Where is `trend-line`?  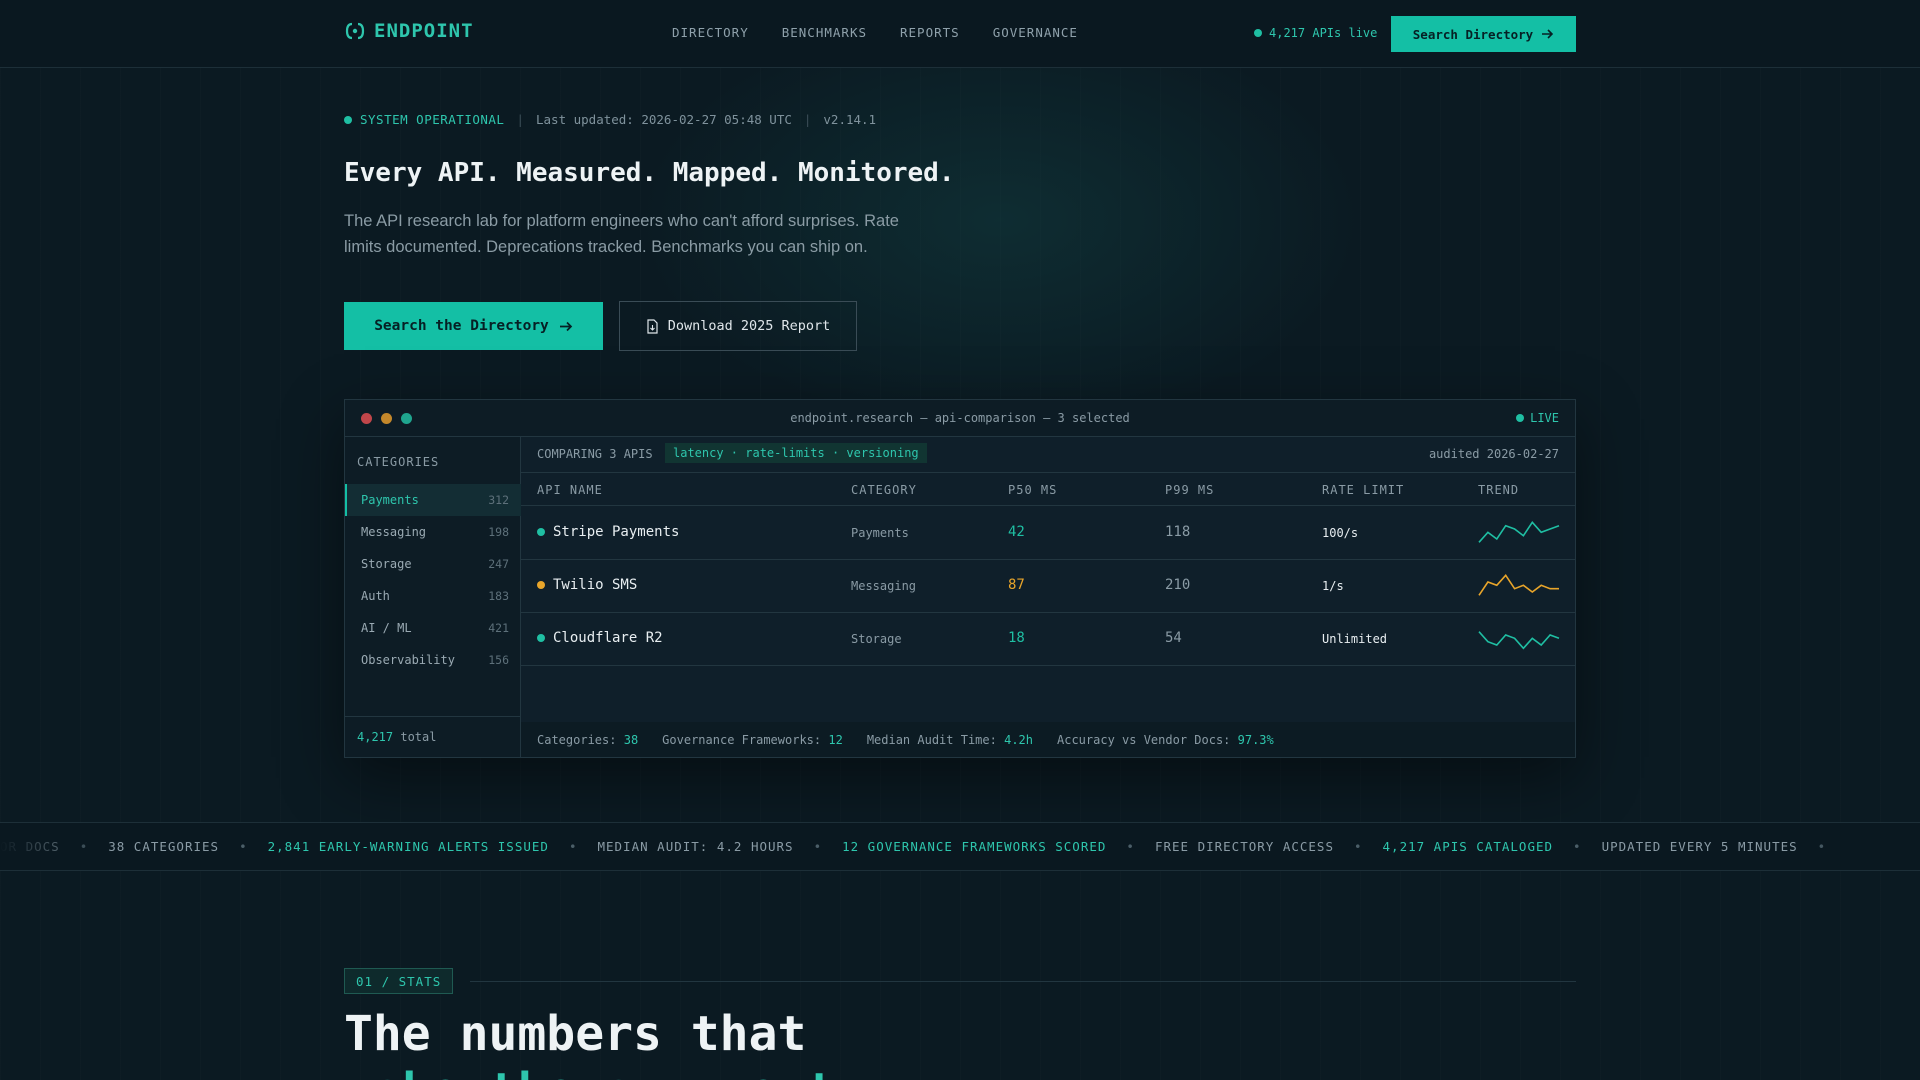
trend-line is located at coordinates (1519, 640).